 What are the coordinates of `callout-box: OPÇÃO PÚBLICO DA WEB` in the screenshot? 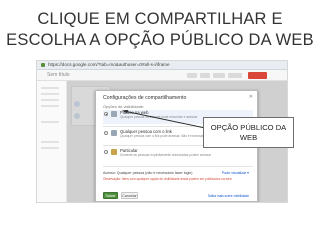 It's located at (248, 132).